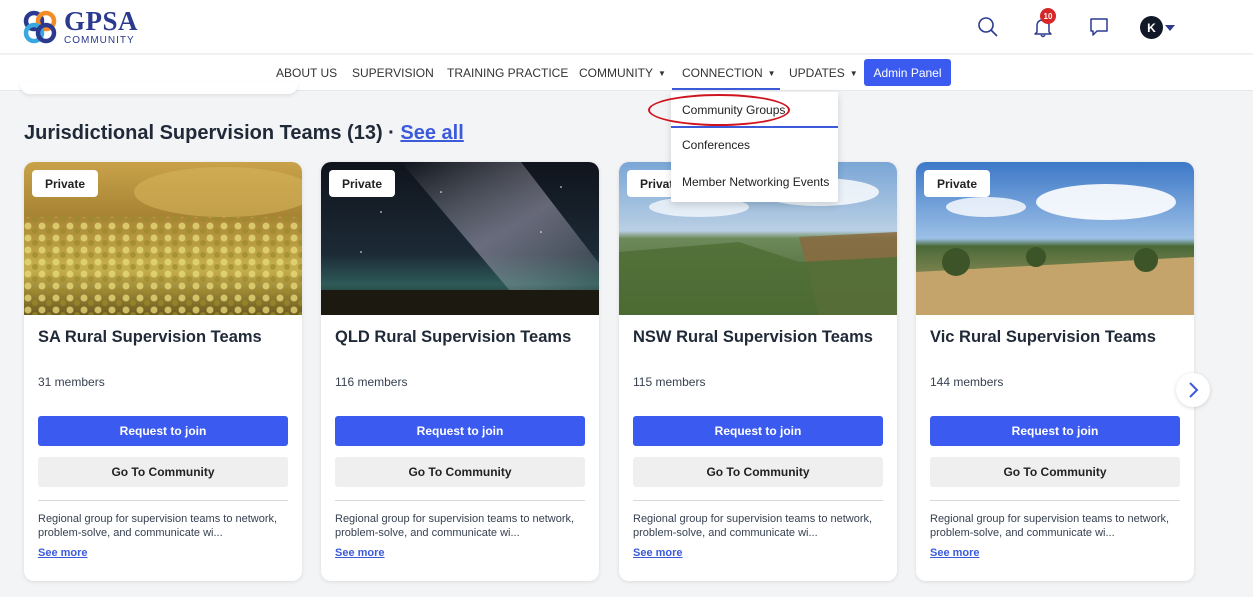 This screenshot has height=597, width=1253. I want to click on chevron-right-icon, so click(1194, 390).